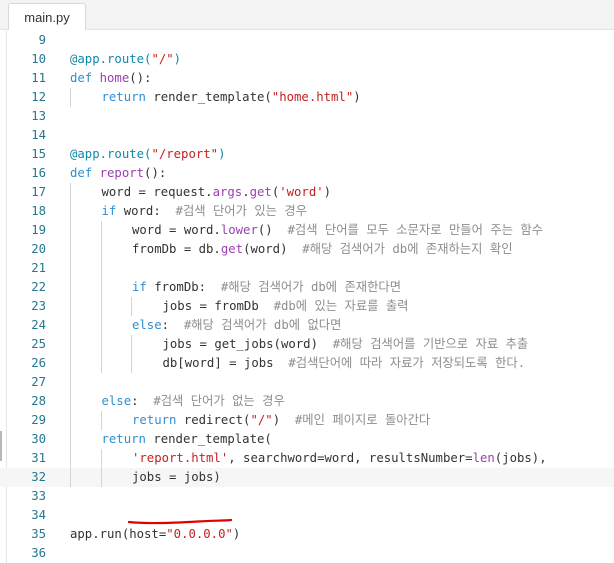 Image resolution: width=614 pixels, height=563 pixels. Describe the element at coordinates (307, 173) in the screenshot. I see `code-line: 16 def report():` at that location.